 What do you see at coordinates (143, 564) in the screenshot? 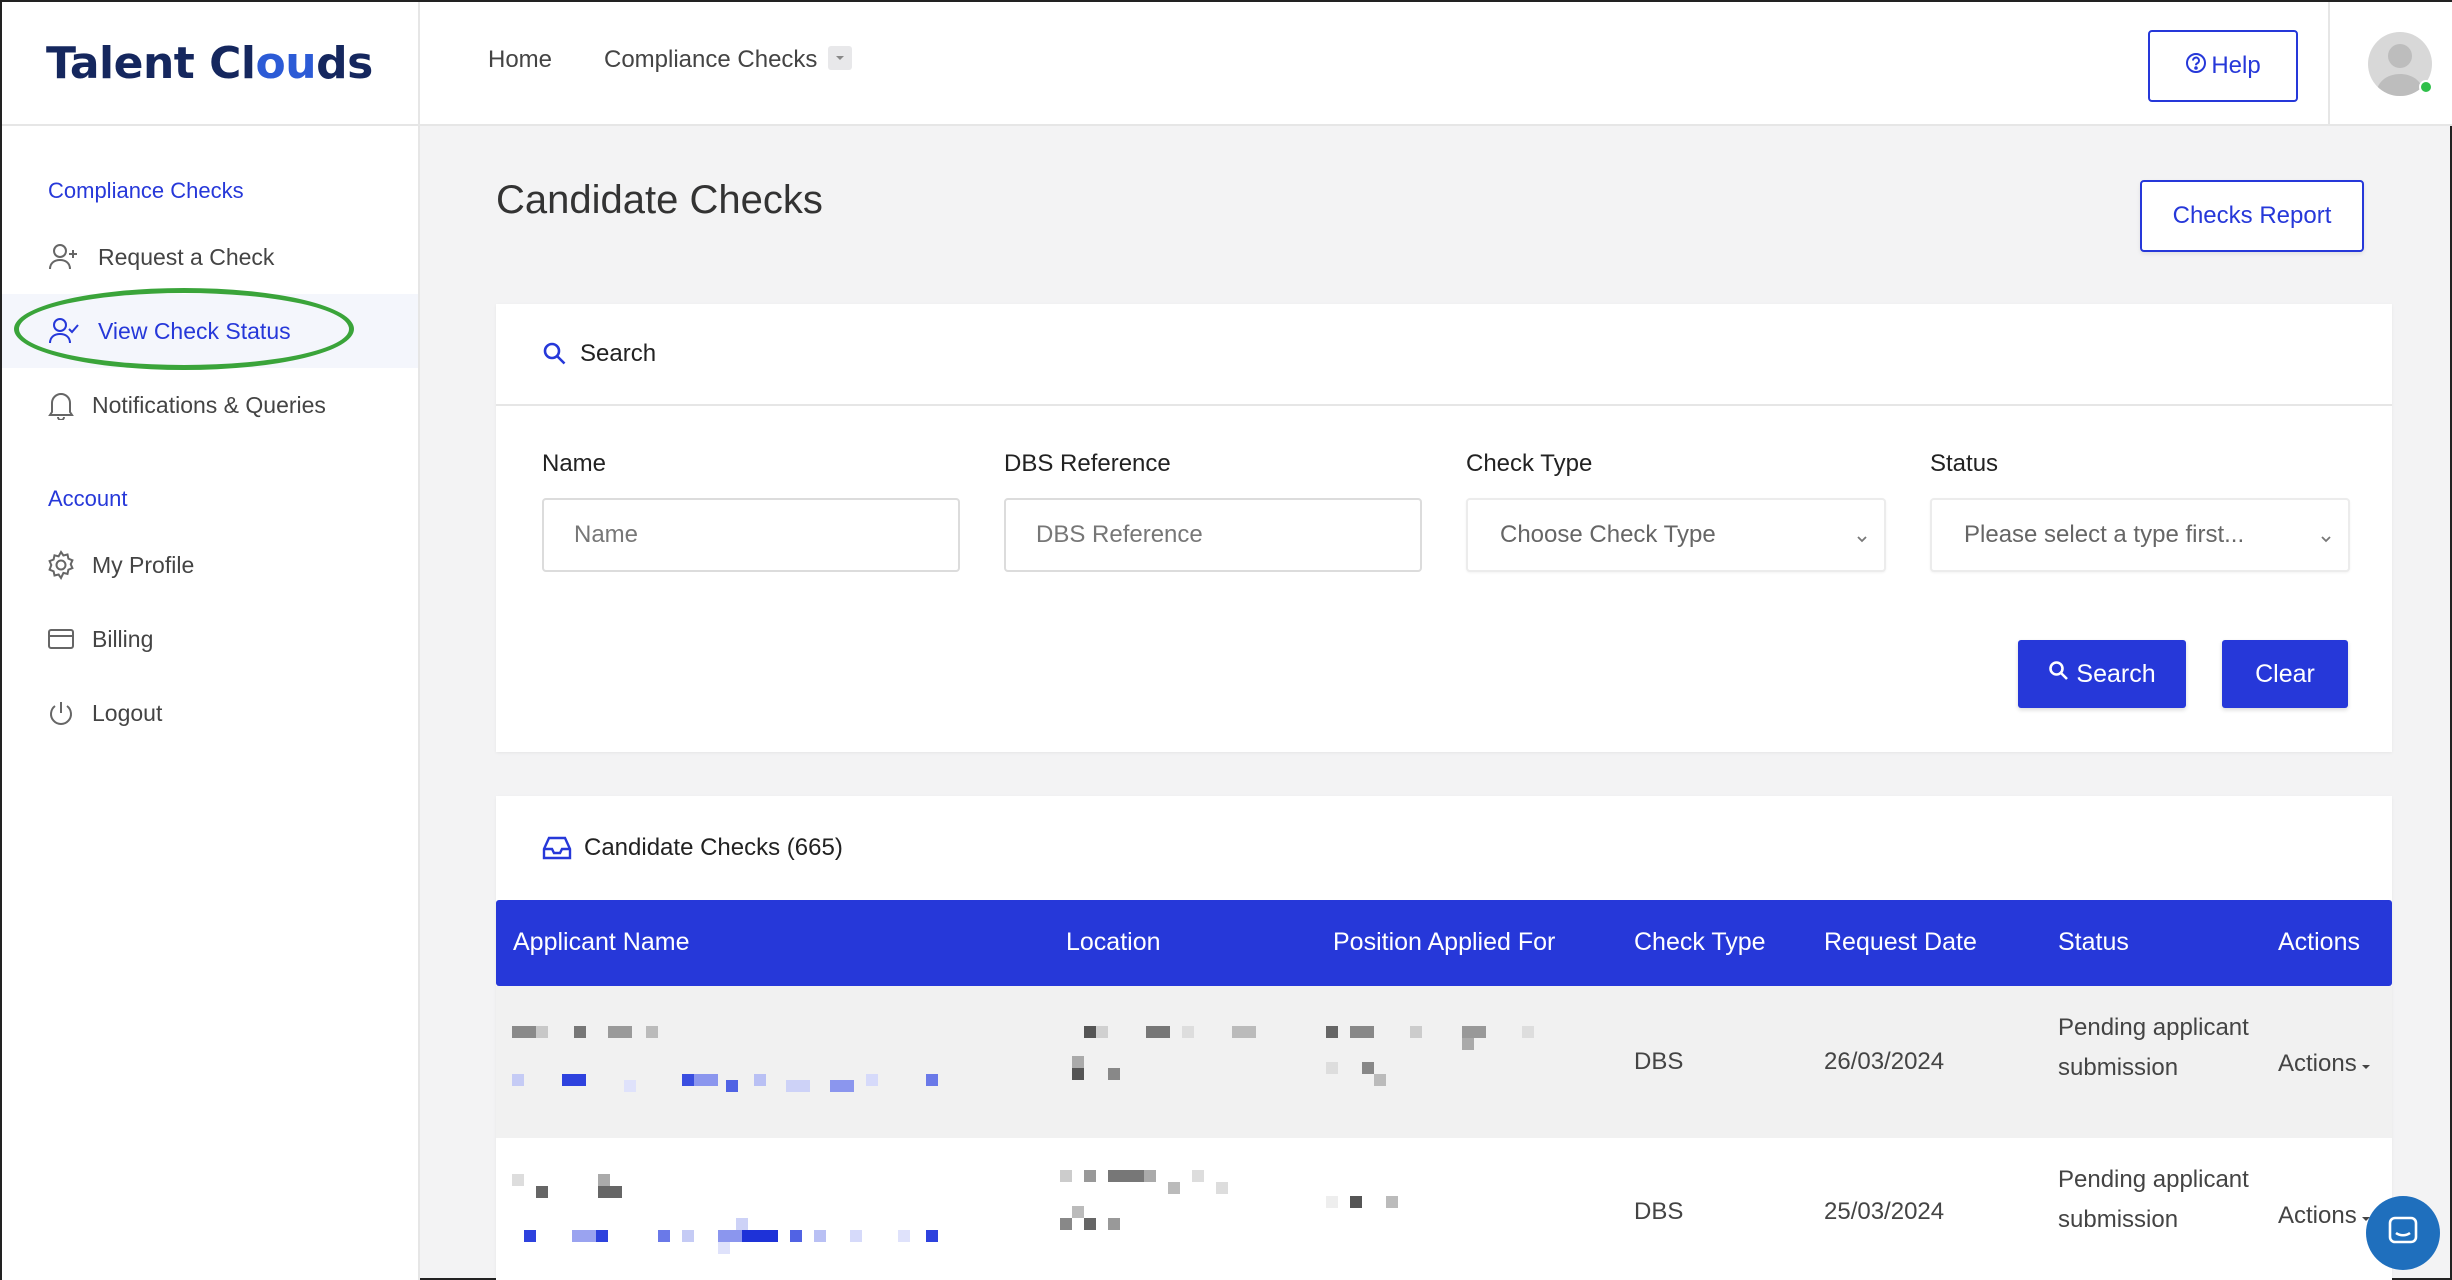
I see `sidebar-item-label: My Profile` at bounding box center [143, 564].